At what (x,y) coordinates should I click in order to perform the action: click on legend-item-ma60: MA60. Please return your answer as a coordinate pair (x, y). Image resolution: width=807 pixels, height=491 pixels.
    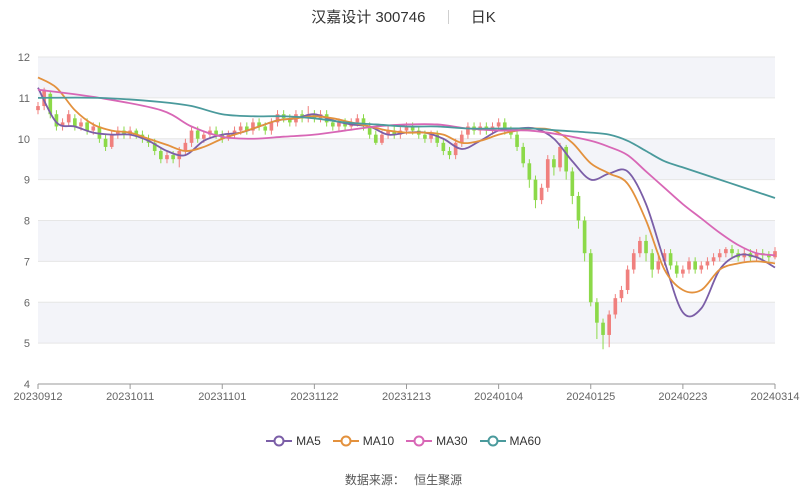
    Looking at the image, I should click on (510, 441).